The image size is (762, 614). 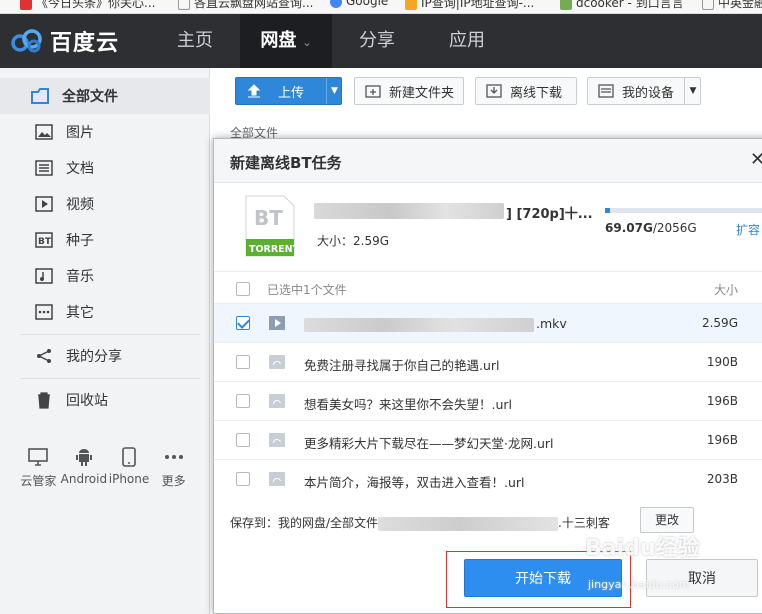 I want to click on bt-icon: BT, so click(x=44, y=240).